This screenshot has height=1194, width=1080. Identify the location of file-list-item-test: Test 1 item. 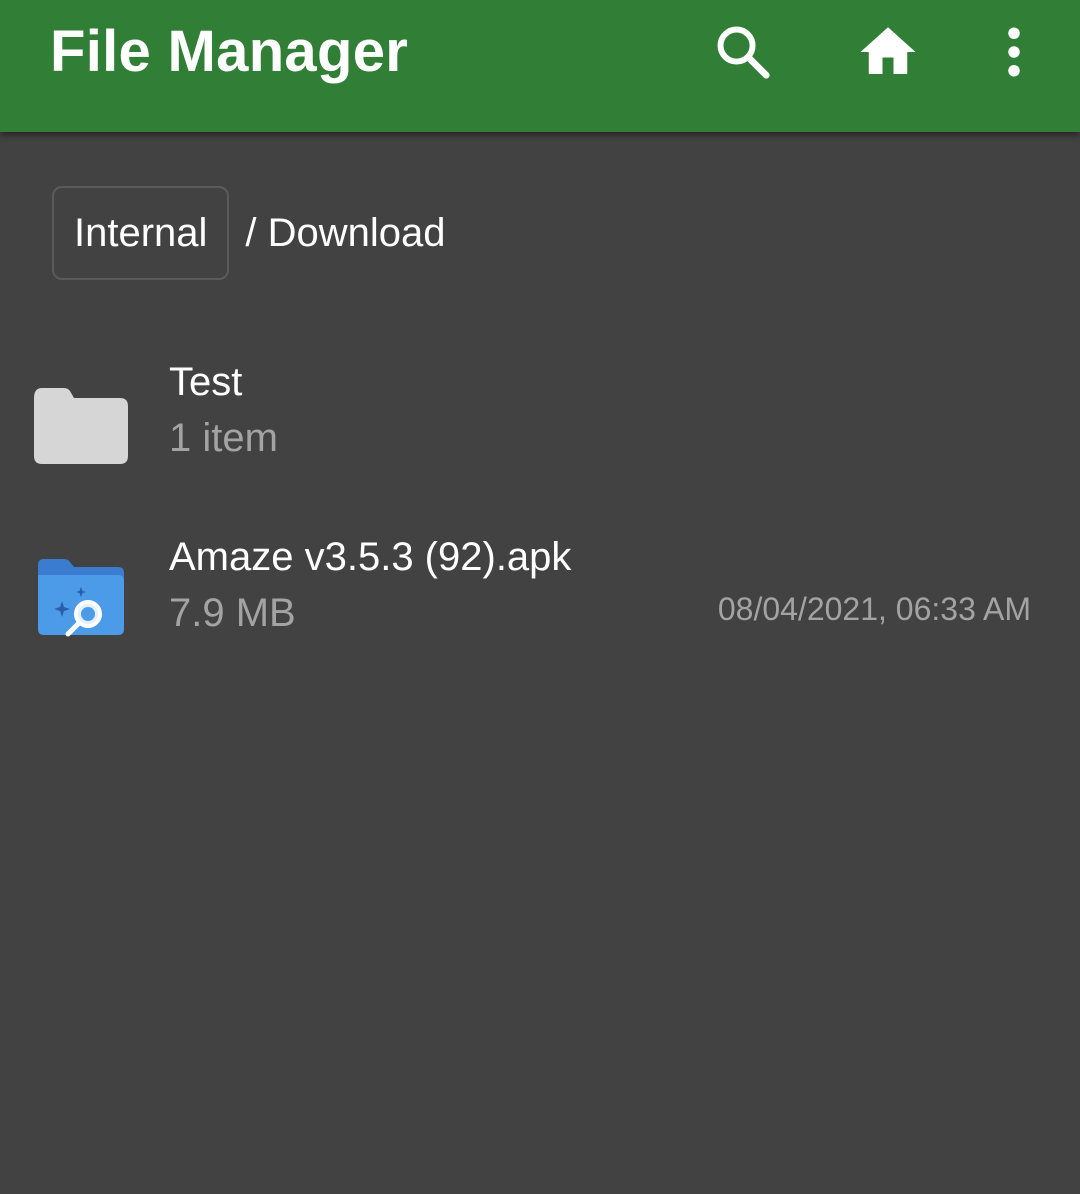
(540, 415).